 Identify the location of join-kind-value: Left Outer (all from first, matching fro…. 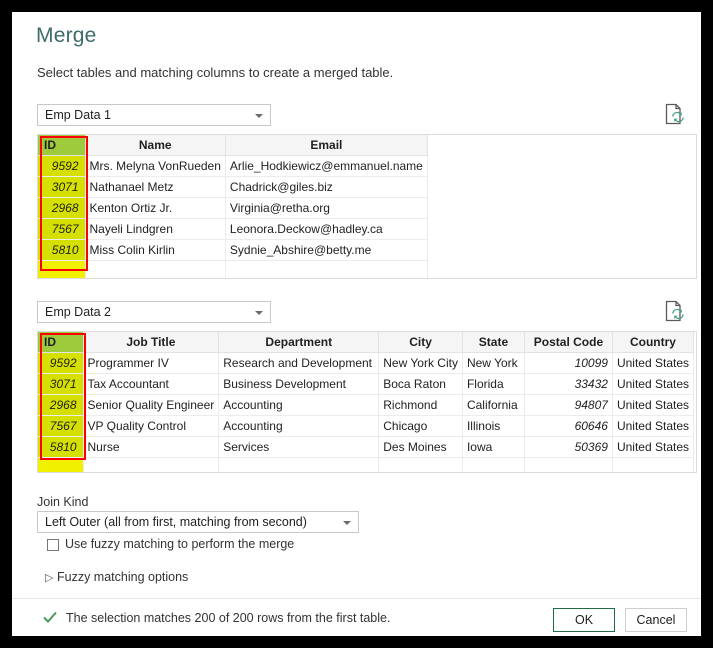
(176, 522).